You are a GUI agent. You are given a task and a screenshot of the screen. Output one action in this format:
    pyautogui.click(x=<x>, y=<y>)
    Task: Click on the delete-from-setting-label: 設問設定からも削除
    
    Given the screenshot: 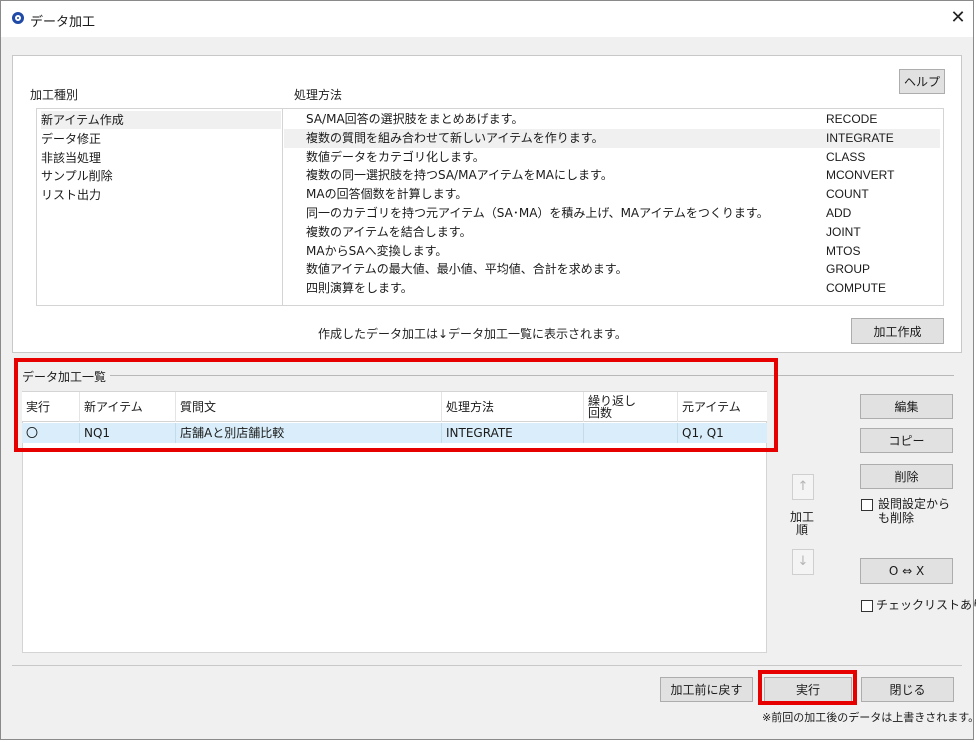 What is the action you would take?
    pyautogui.click(x=914, y=511)
    